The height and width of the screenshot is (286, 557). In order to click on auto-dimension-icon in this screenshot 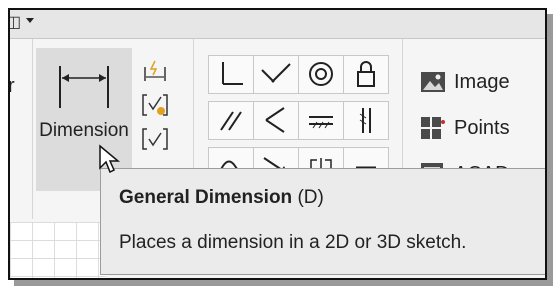, I will do `click(155, 70)`.